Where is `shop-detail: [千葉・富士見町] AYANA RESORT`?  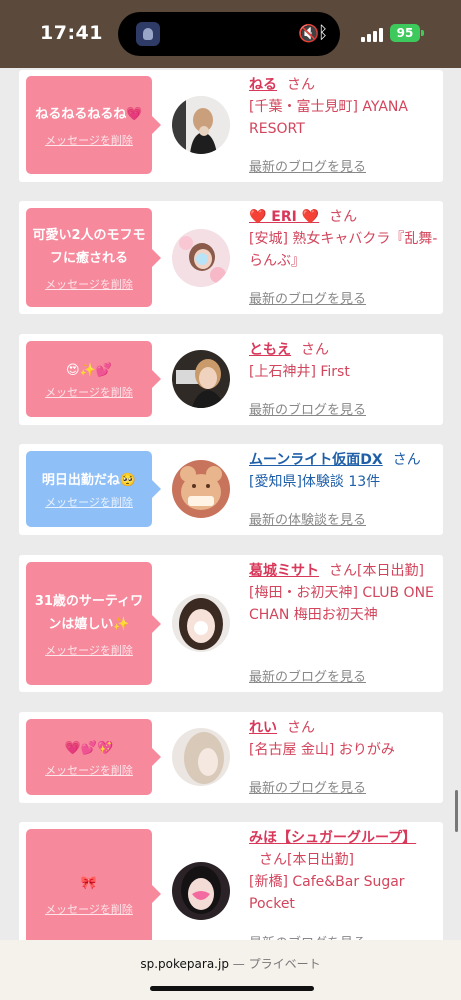 shop-detail: [千葉・富士見町] AYANA RESORT is located at coordinates (328, 118).